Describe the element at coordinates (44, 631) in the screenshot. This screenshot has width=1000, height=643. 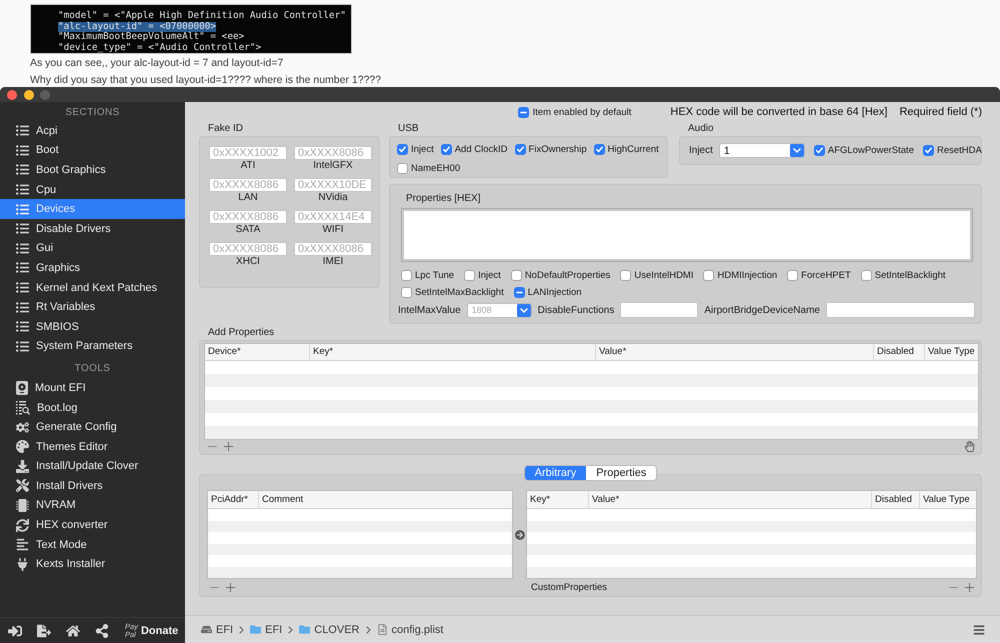
I see `file-export-icon` at that location.